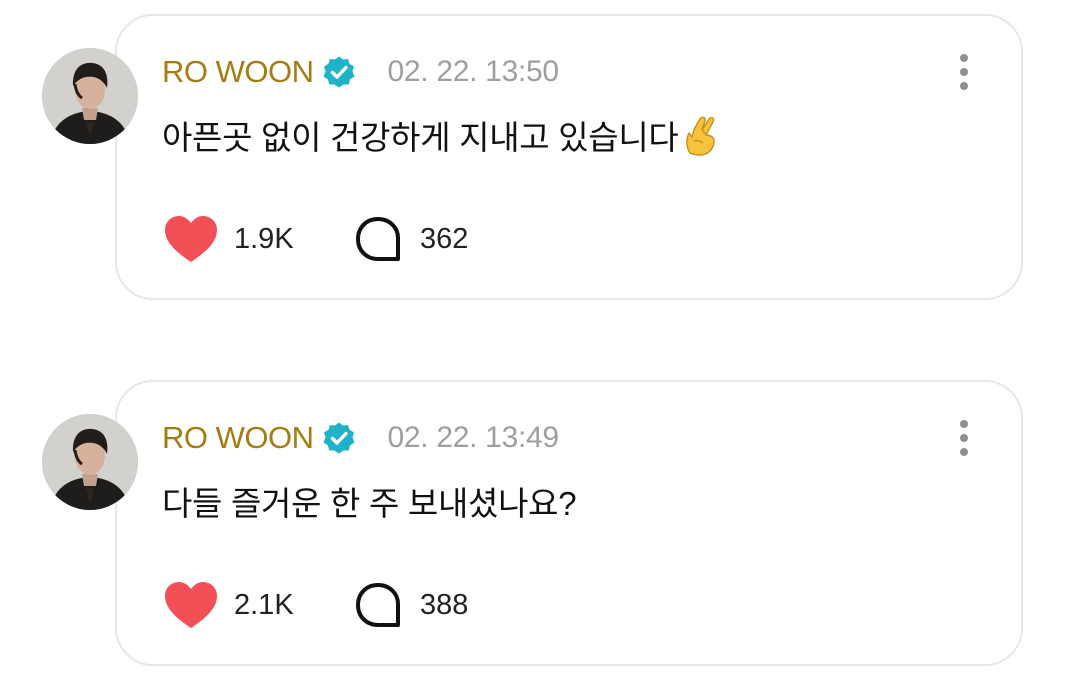 The height and width of the screenshot is (688, 1074). I want to click on post-actions: 1.9K 362, so click(315, 239).